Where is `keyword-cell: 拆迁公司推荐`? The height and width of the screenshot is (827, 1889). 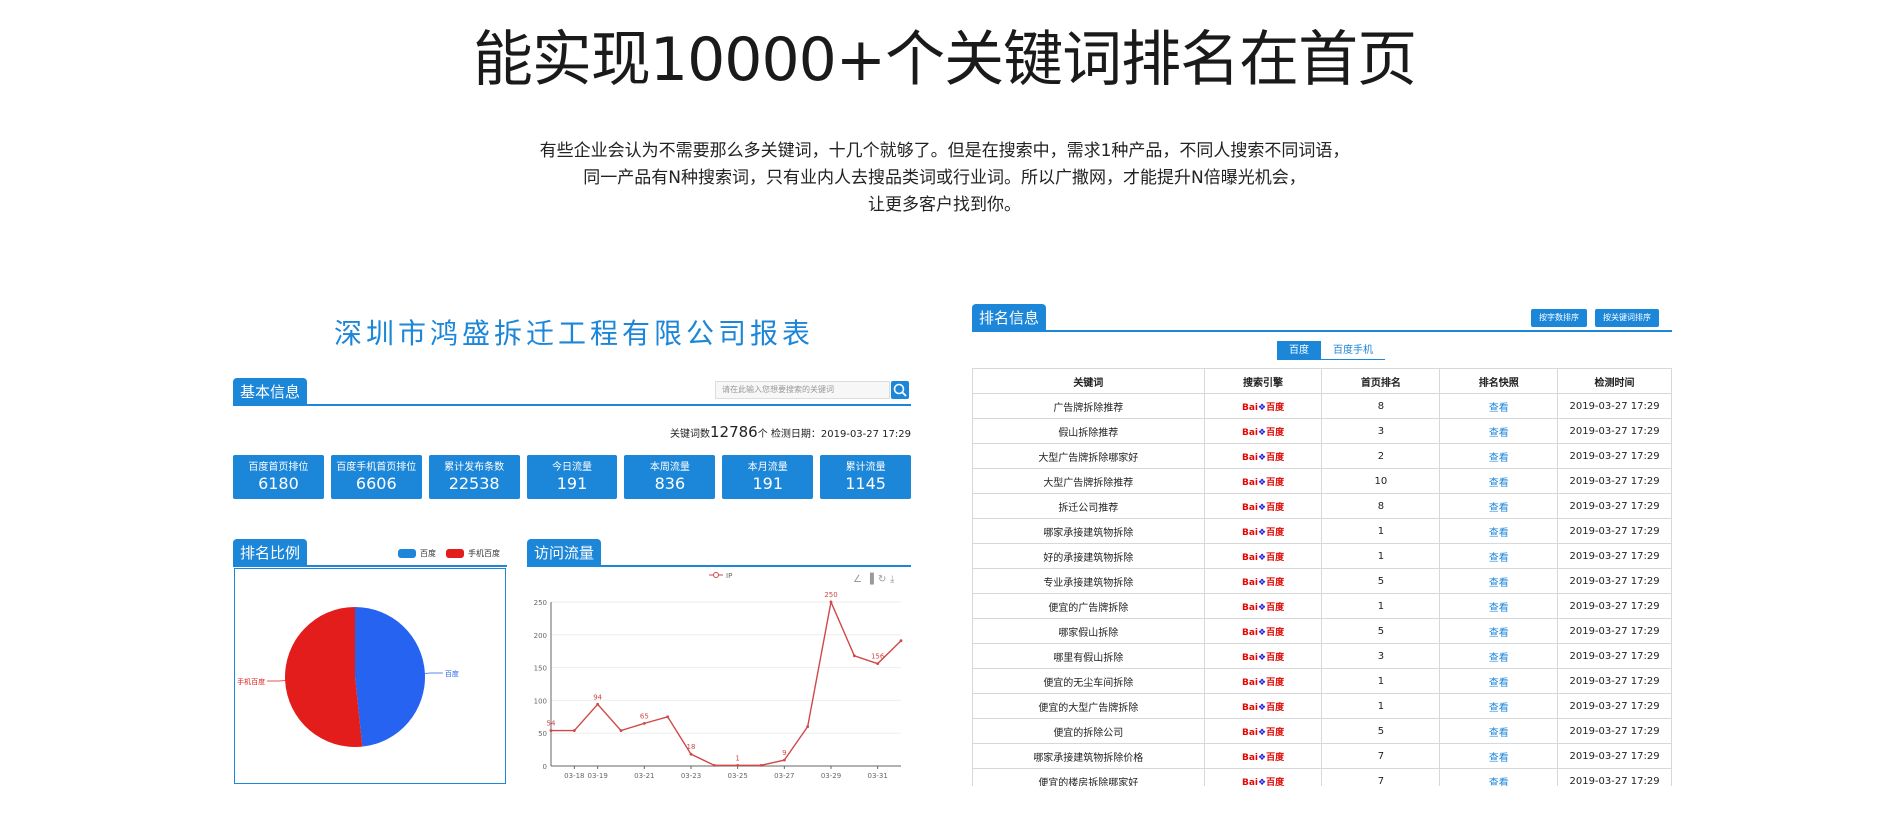
keyword-cell: 拆迁公司推荐 is located at coordinates (1088, 506).